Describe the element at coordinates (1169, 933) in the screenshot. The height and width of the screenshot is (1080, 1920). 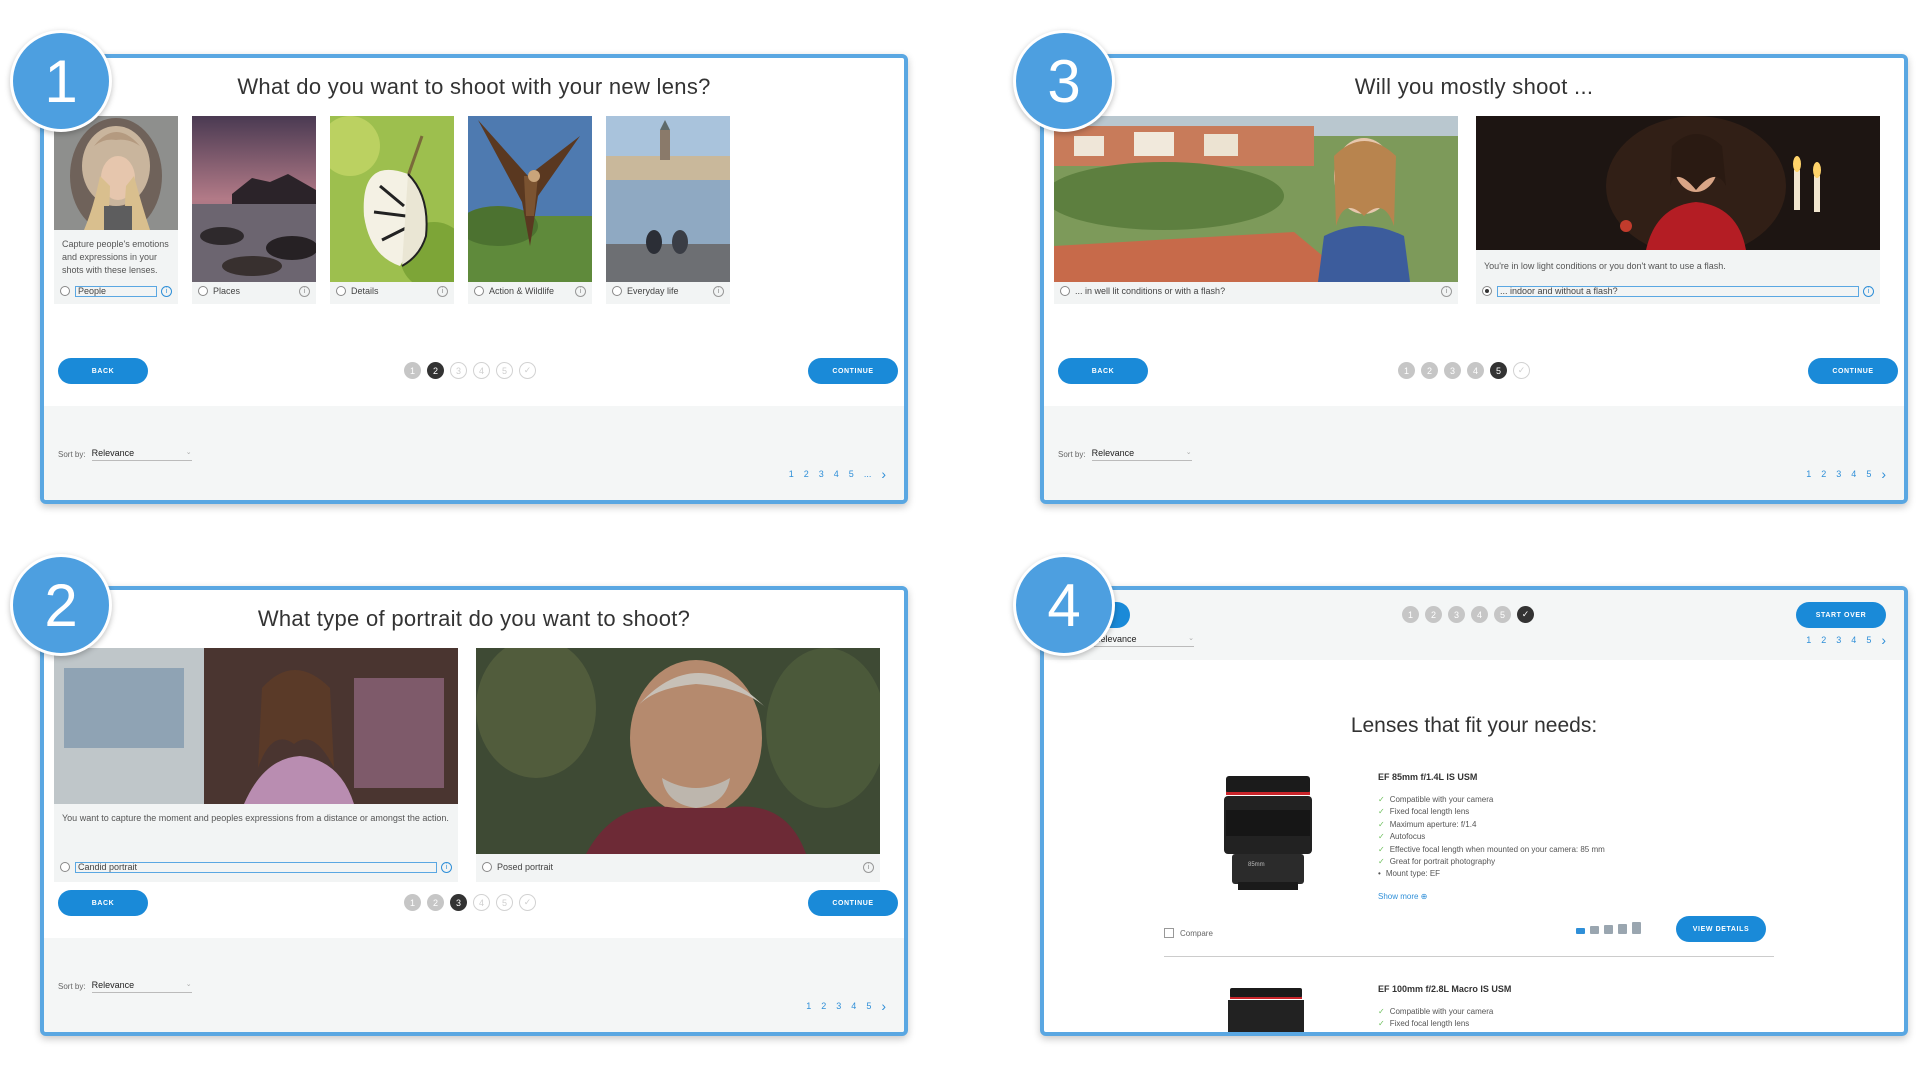
I see `checkbox-icon` at that location.